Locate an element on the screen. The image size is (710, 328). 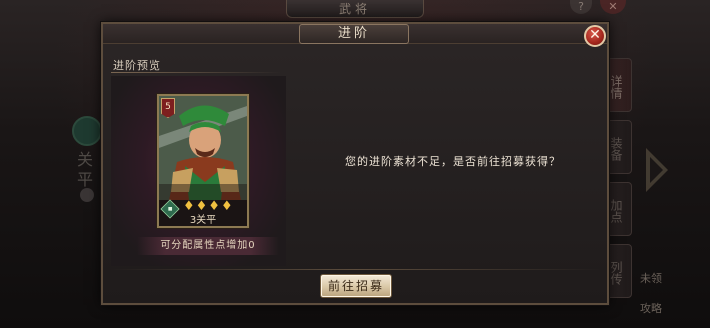
attribute-points-text: 可分配属性点增加0 is located at coordinates (208, 246).